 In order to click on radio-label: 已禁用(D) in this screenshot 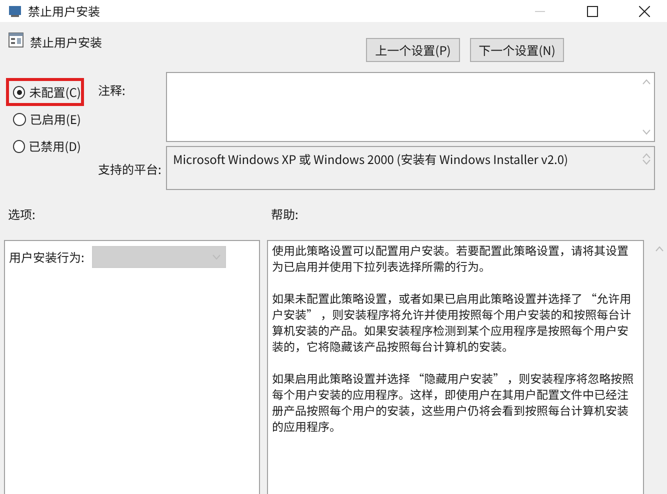, I will do `click(54, 146)`.